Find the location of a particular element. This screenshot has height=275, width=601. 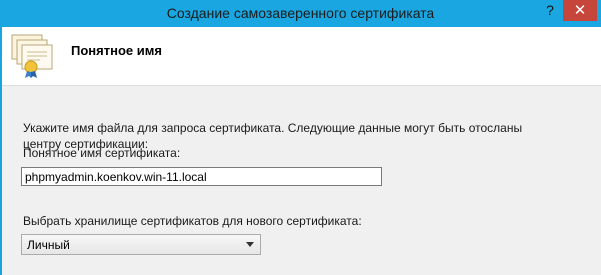

title-bar: Создание самозаверенного сертификата ? ✕ is located at coordinates (300, 13).